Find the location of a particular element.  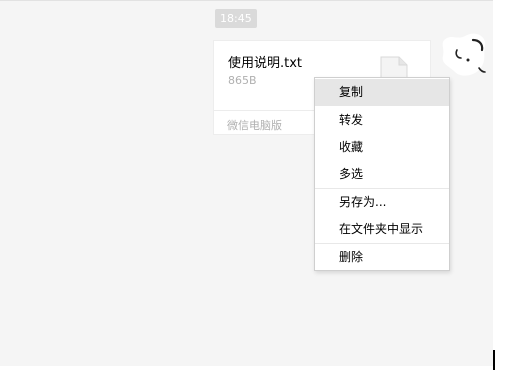

menu-item-favorite: 收藏 is located at coordinates (382, 147).